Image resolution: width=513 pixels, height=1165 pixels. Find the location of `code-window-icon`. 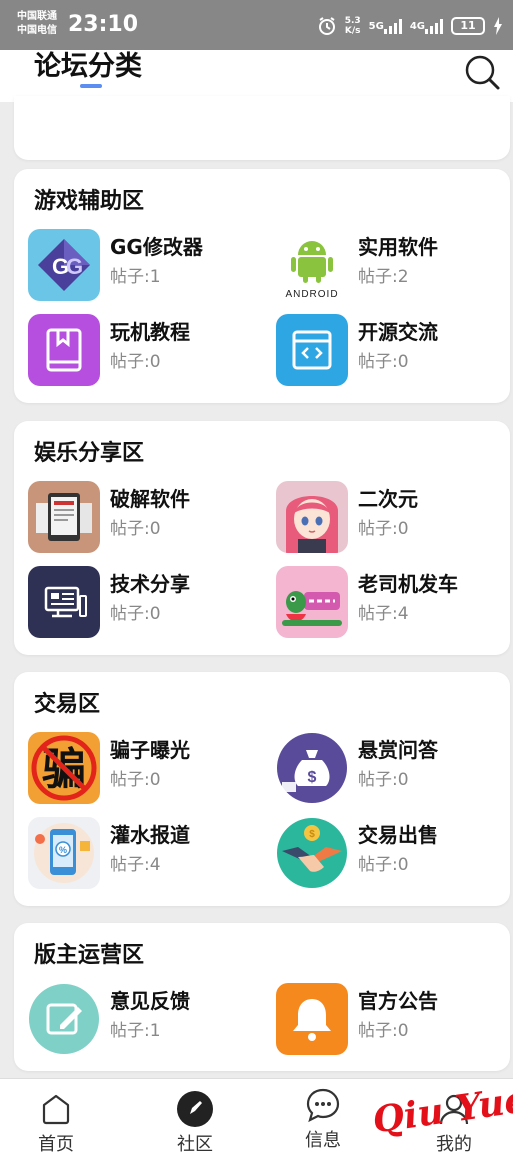

code-window-icon is located at coordinates (312, 350).